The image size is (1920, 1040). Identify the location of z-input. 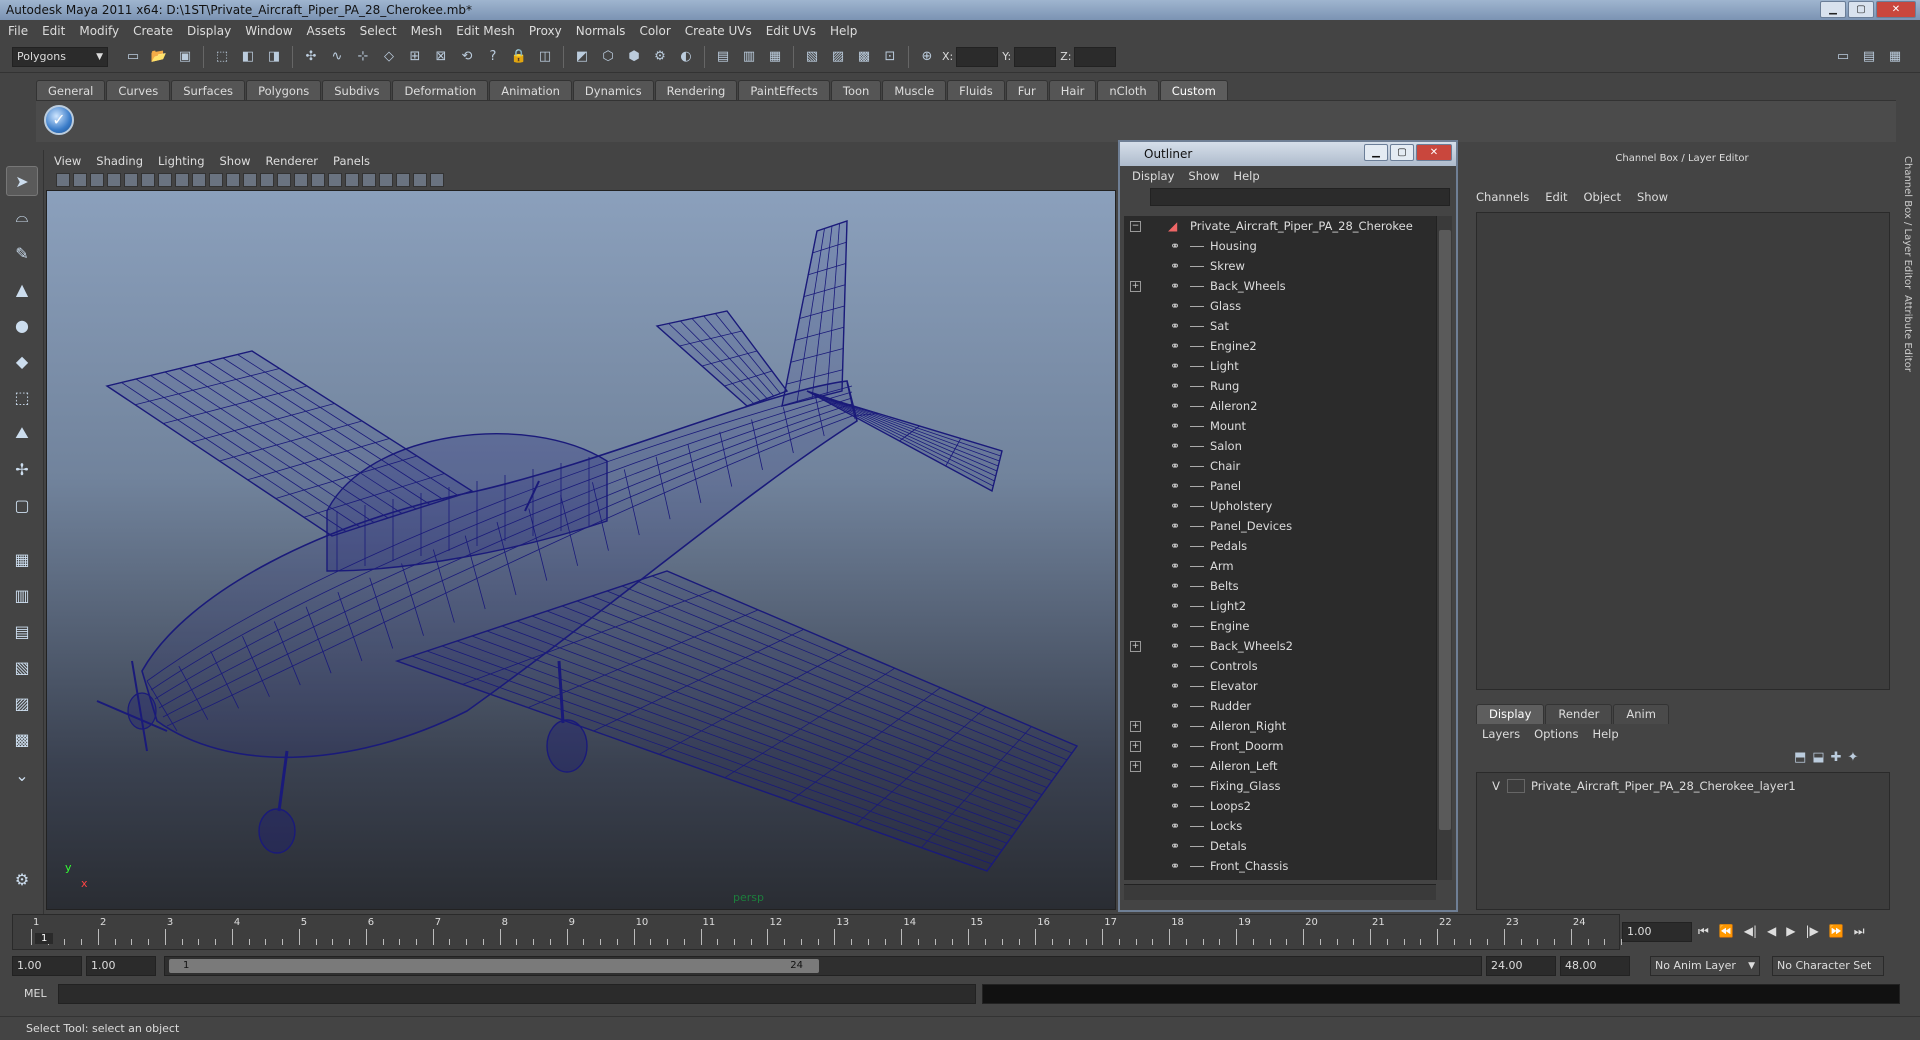
(1095, 56).